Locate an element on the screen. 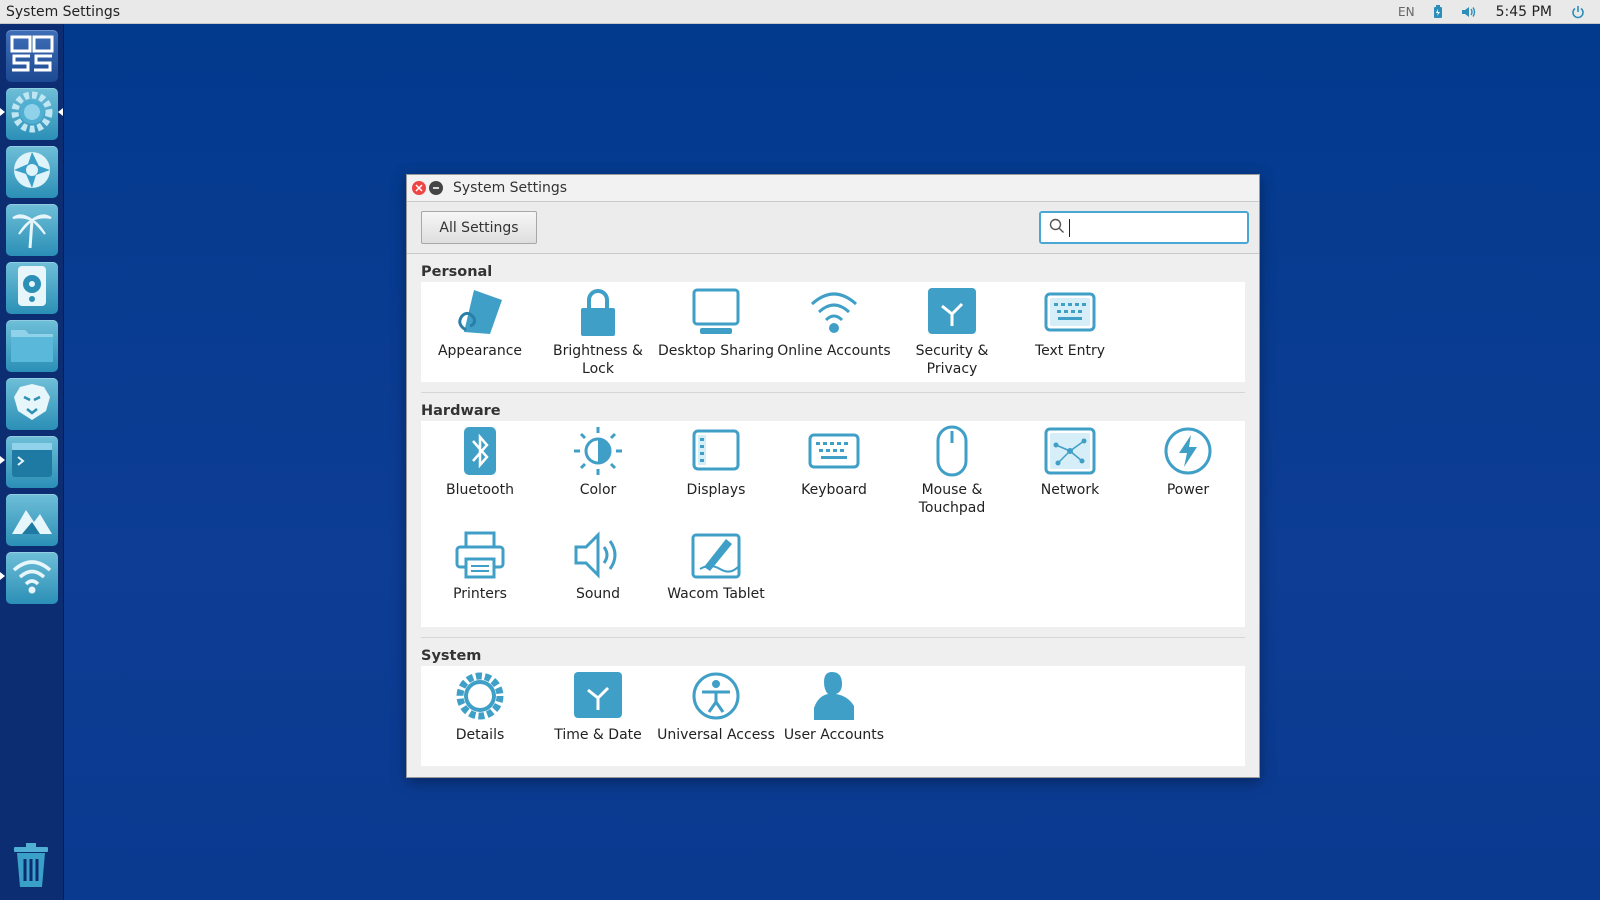 This screenshot has width=1600, height=900. launcher-item-browser is located at coordinates (32, 404).